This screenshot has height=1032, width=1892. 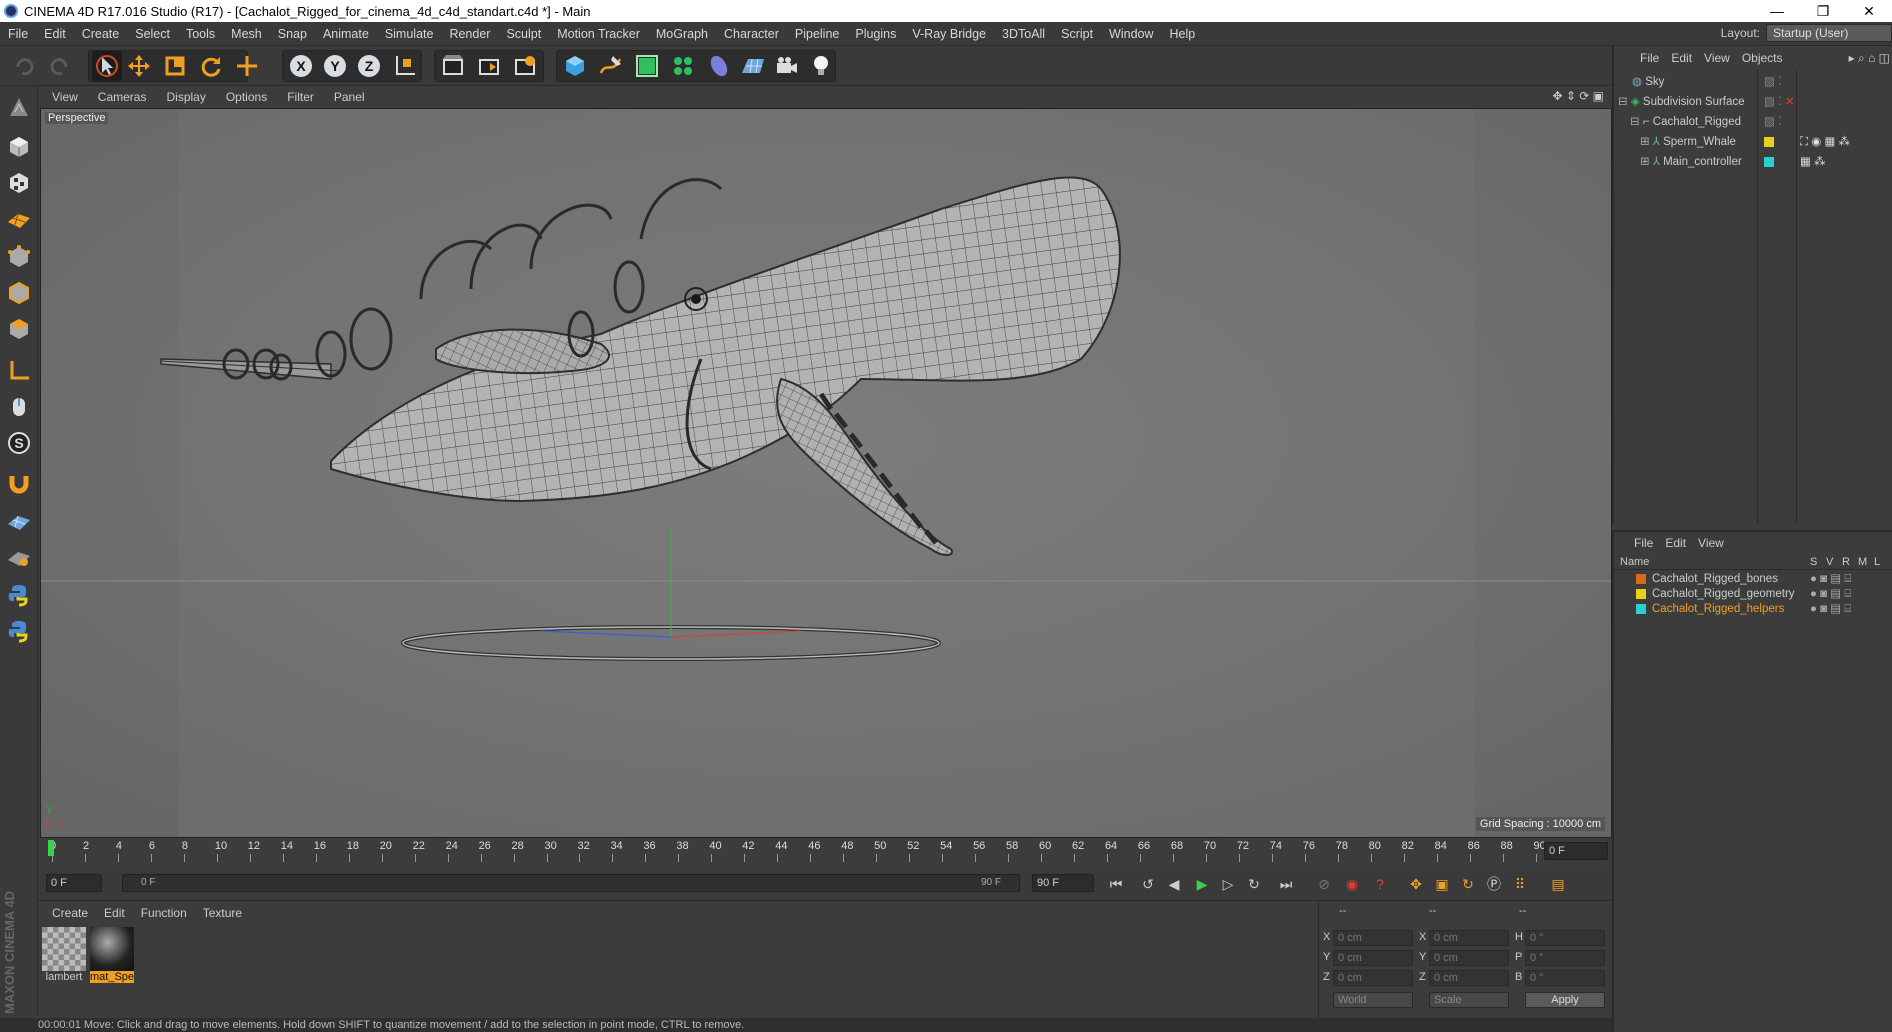 I want to click on menu-render: Render, so click(x=469, y=34).